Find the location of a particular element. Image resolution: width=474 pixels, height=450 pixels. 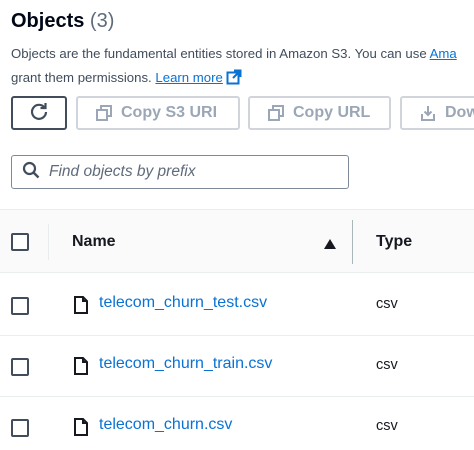

table-row: telecom_churn_test.csv csv is located at coordinates (237, 305).